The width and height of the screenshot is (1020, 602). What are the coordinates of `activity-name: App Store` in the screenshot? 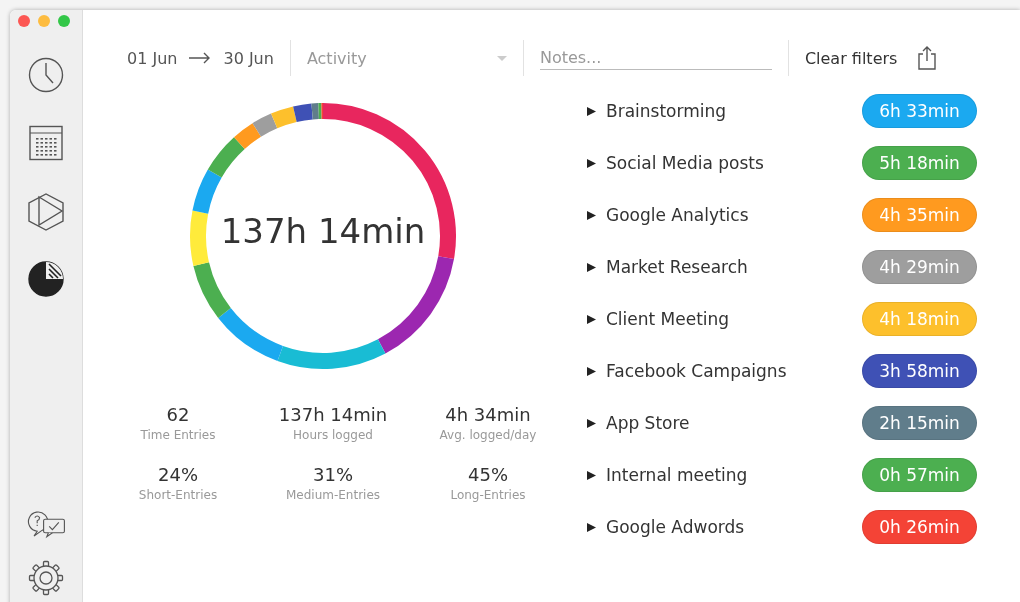 It's located at (734, 423).